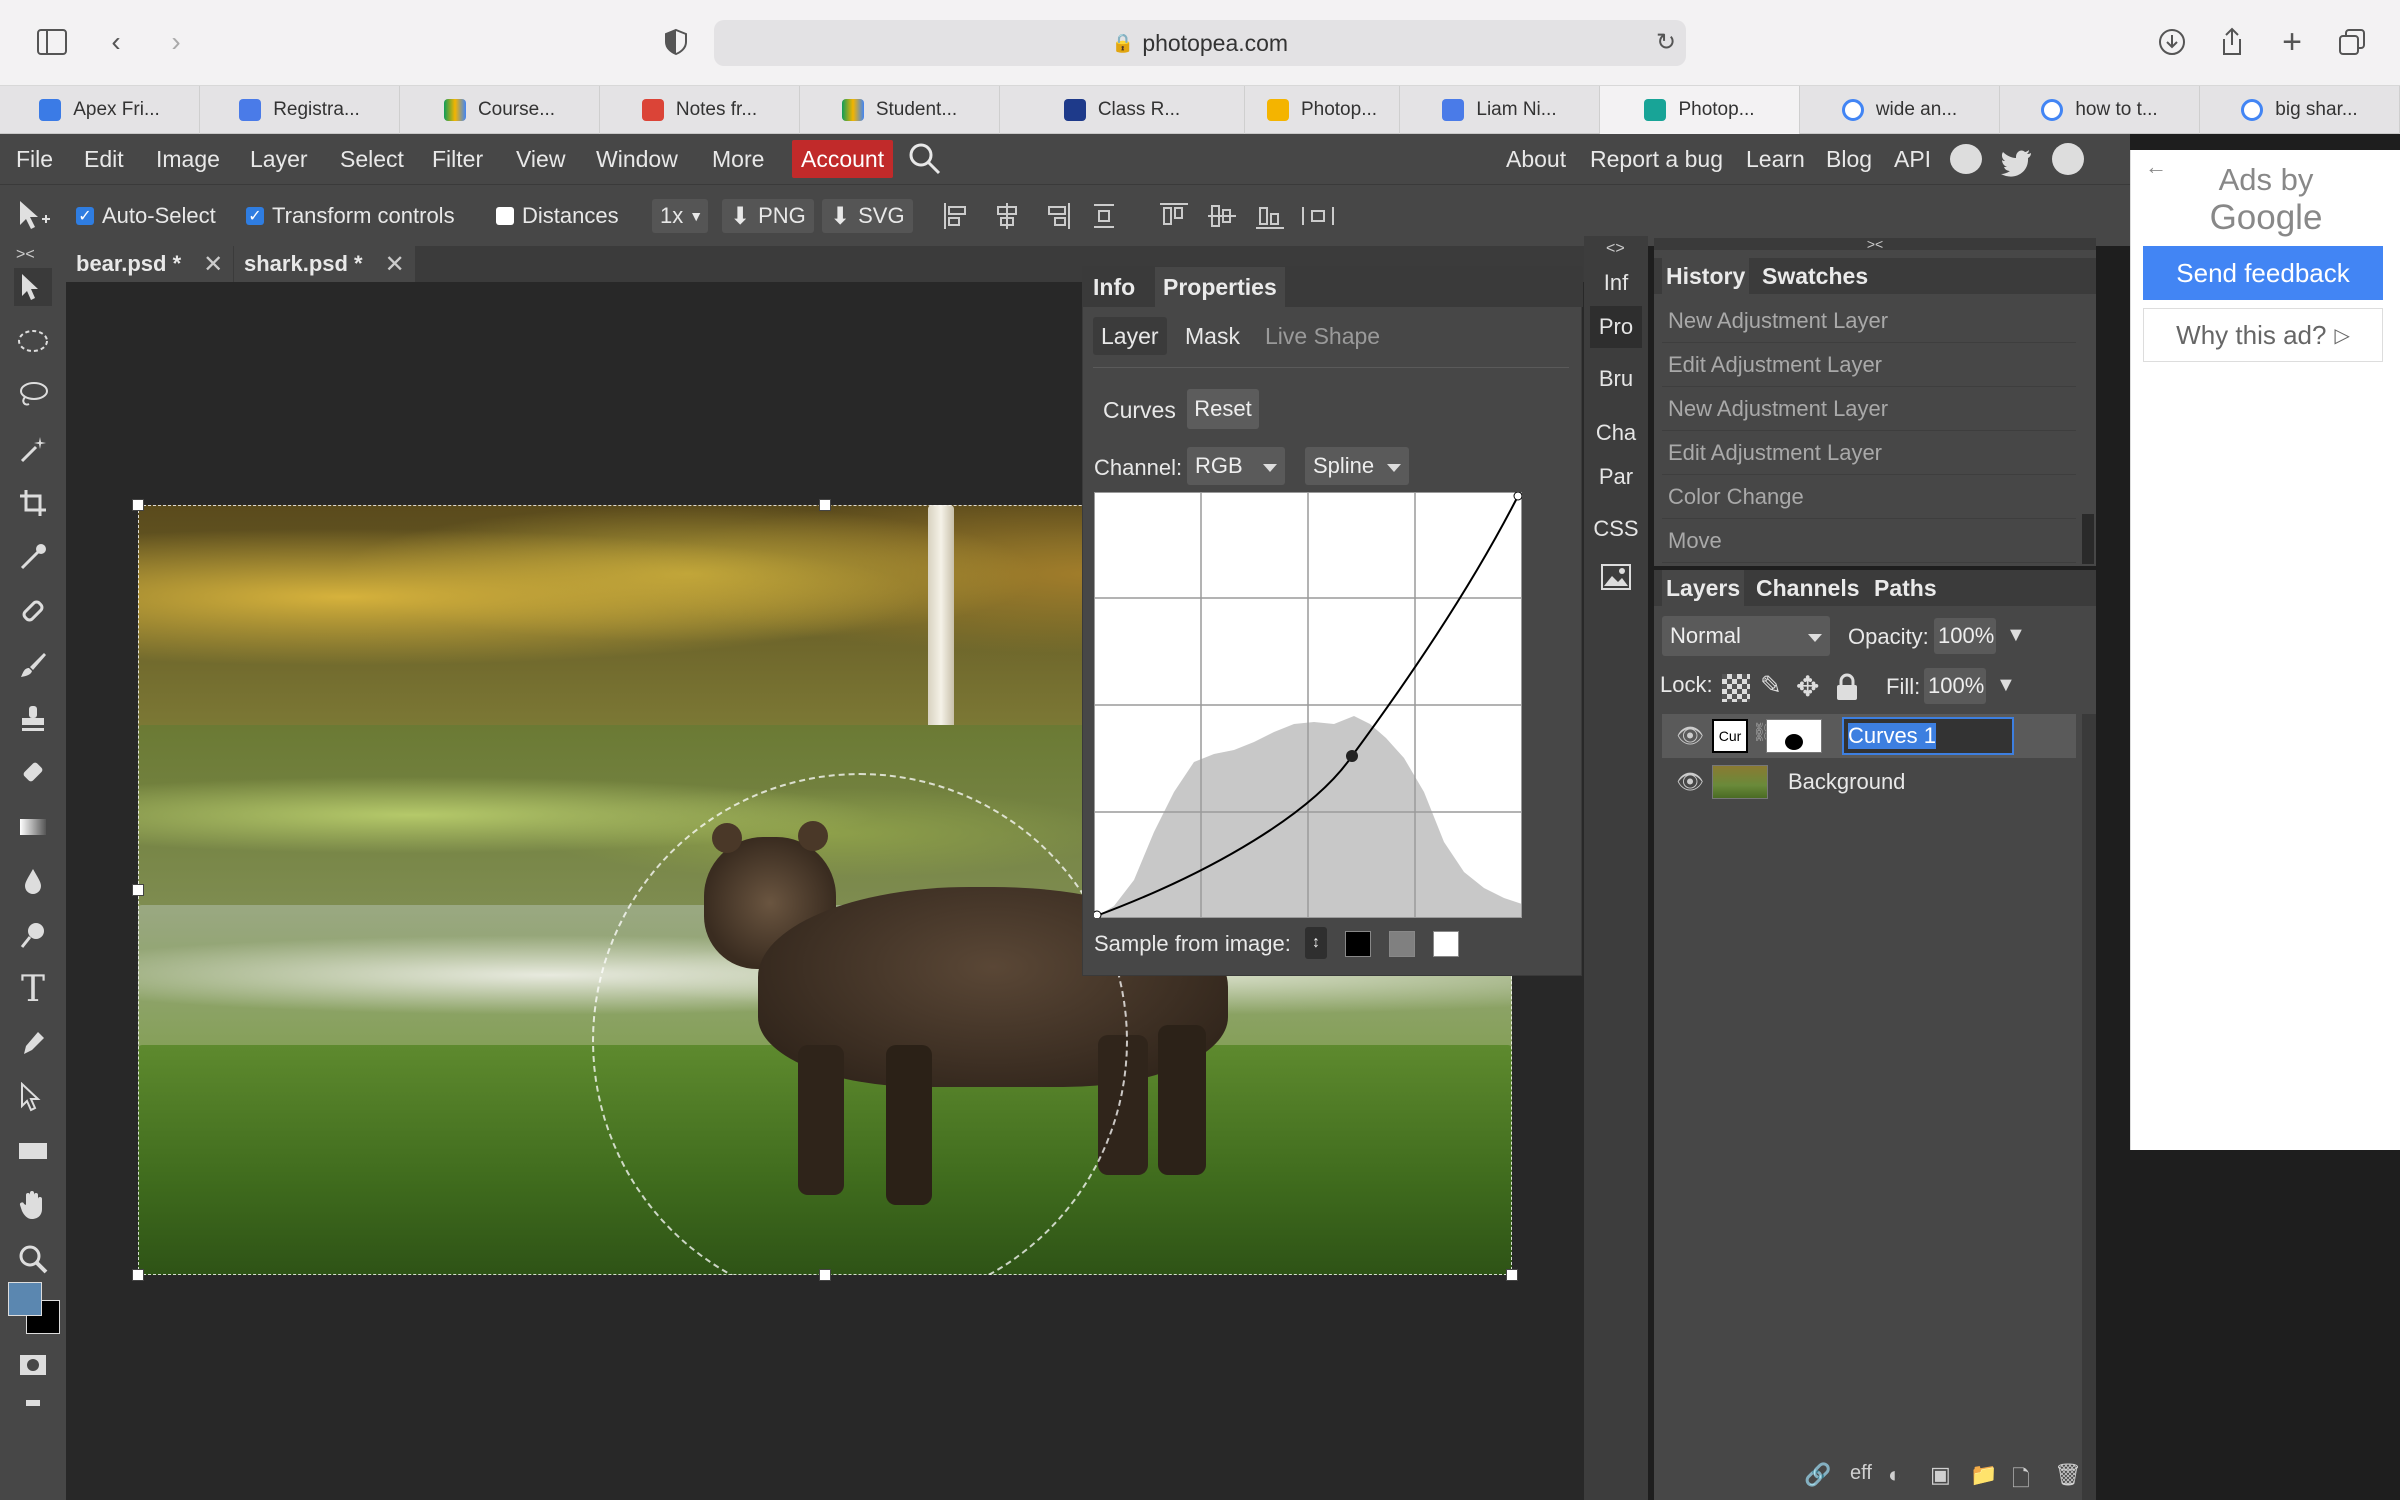  What do you see at coordinates (1955, 686) in the screenshot?
I see `fill-input: 100%` at bounding box center [1955, 686].